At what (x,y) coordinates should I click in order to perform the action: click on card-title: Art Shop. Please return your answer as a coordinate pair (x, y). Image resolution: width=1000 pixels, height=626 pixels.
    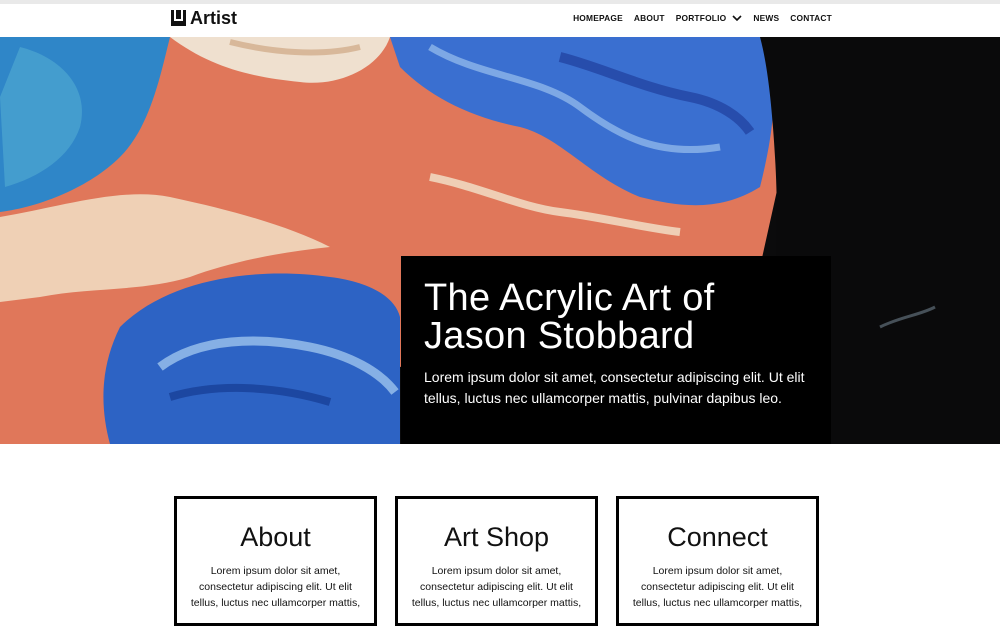
    Looking at the image, I should click on (496, 537).